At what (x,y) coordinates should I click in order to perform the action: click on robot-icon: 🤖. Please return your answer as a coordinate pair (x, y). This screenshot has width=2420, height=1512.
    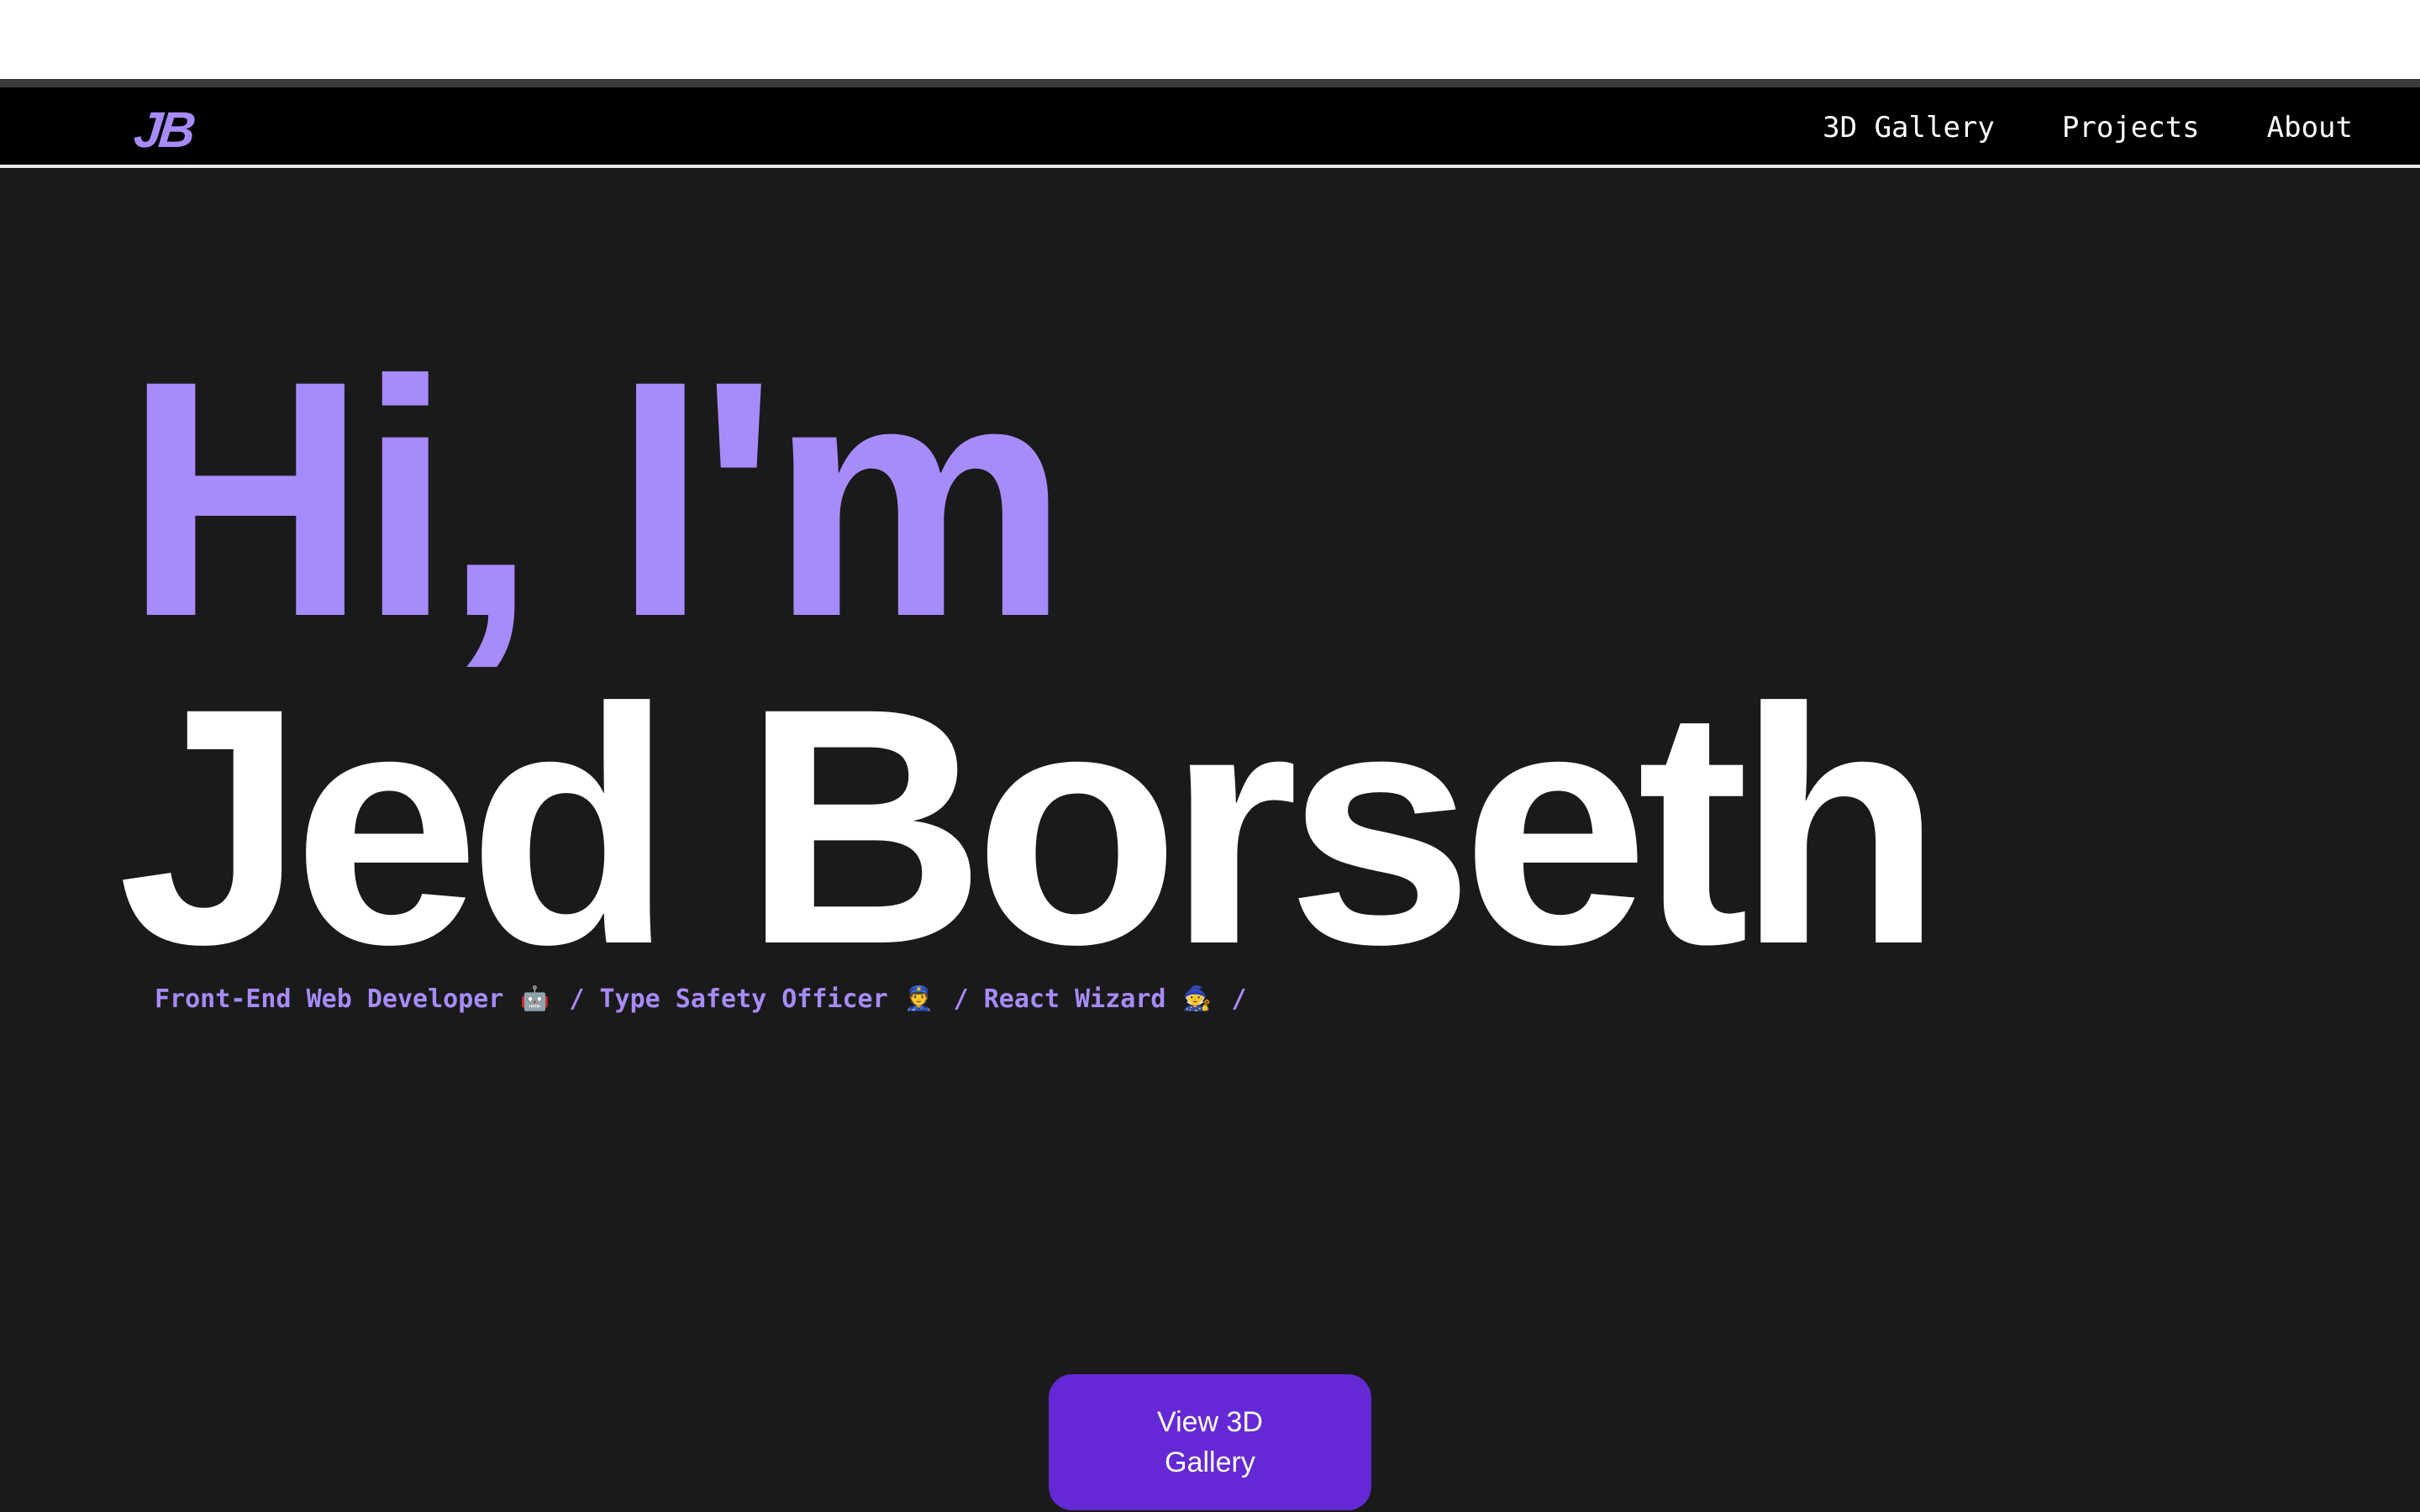
    Looking at the image, I should click on (534, 998).